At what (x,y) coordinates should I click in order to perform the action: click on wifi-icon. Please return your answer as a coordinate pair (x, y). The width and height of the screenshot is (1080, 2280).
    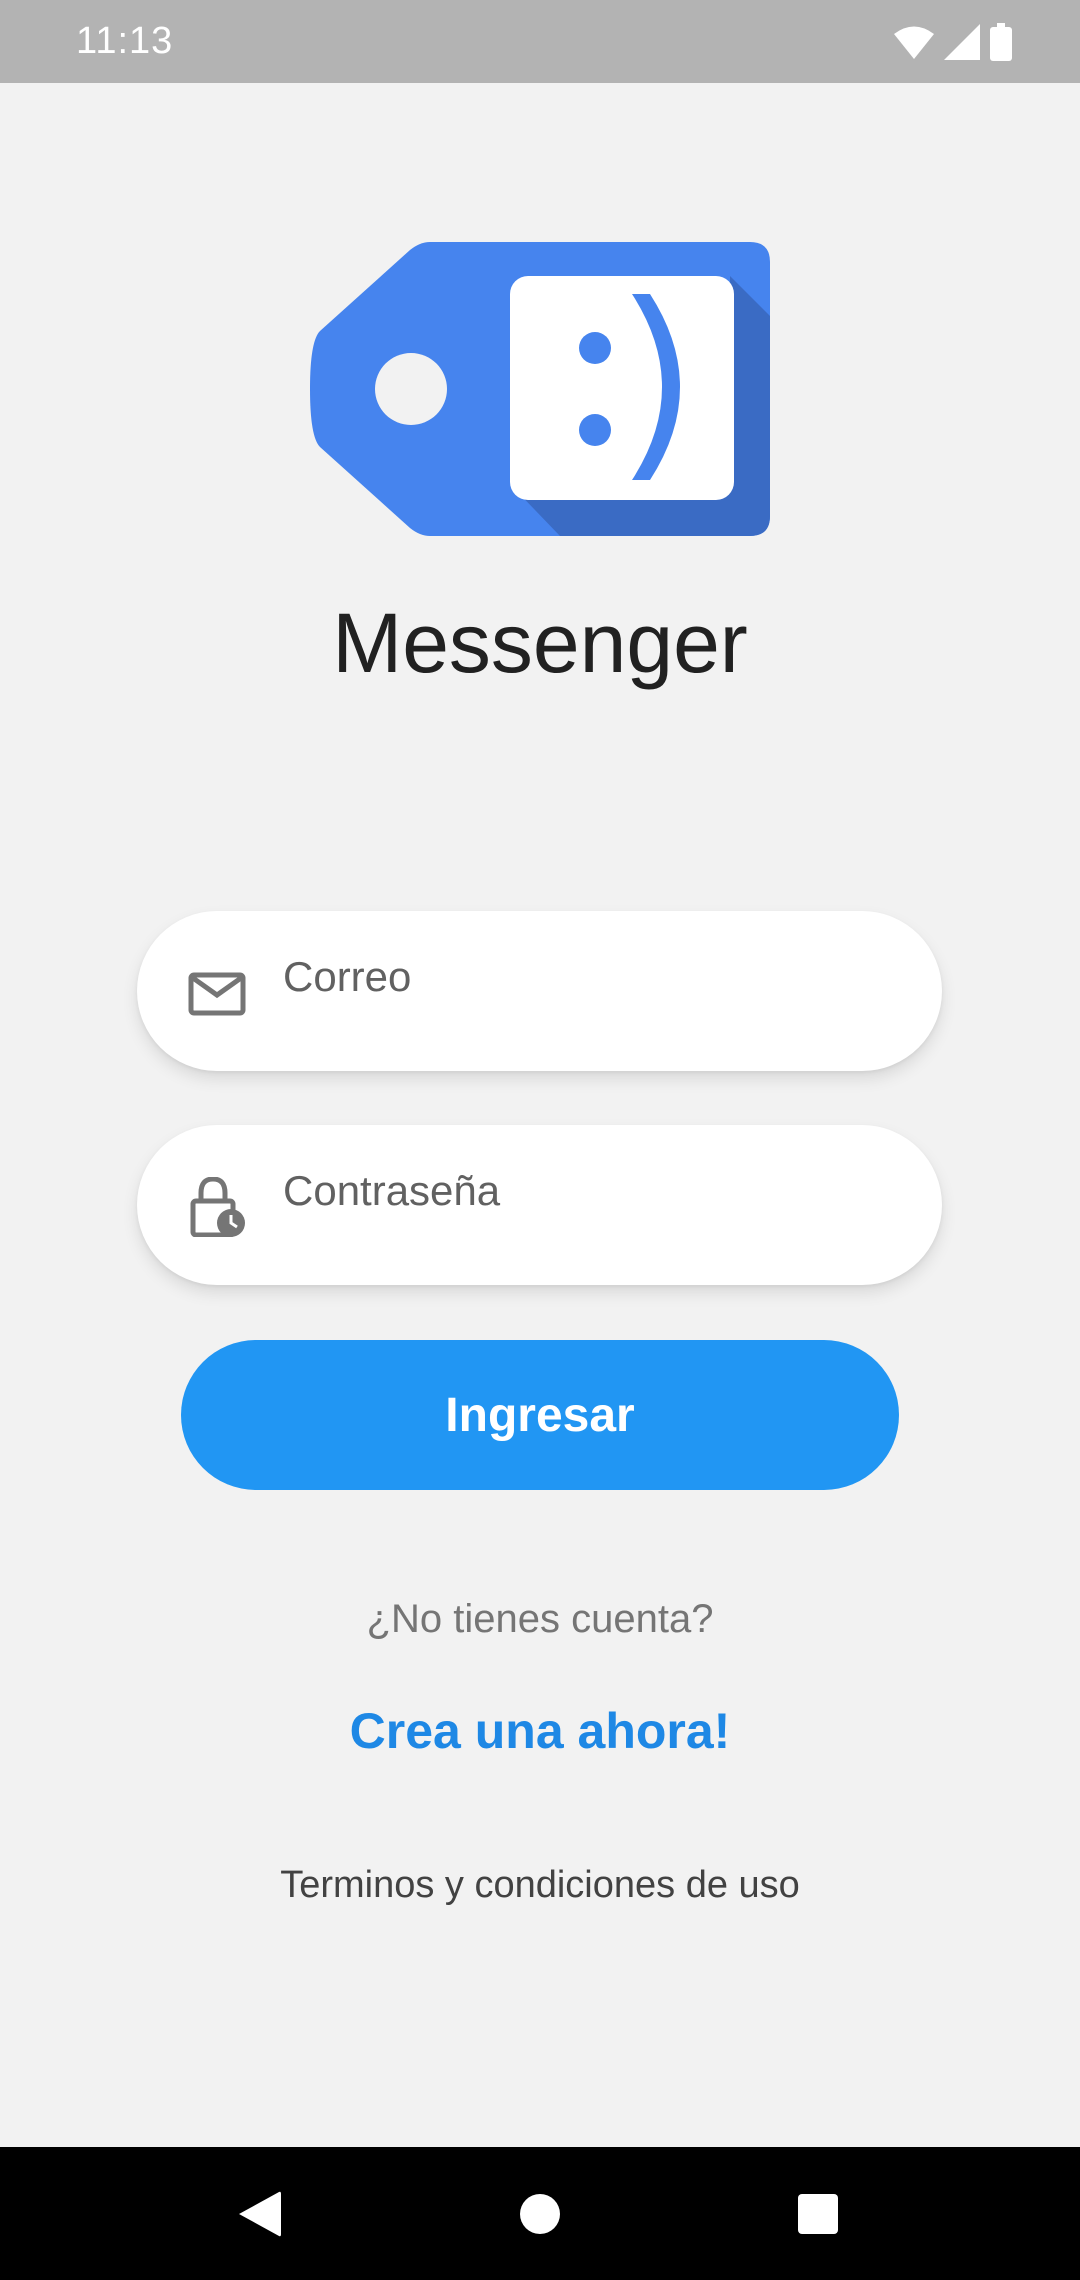
    Looking at the image, I should click on (914, 42).